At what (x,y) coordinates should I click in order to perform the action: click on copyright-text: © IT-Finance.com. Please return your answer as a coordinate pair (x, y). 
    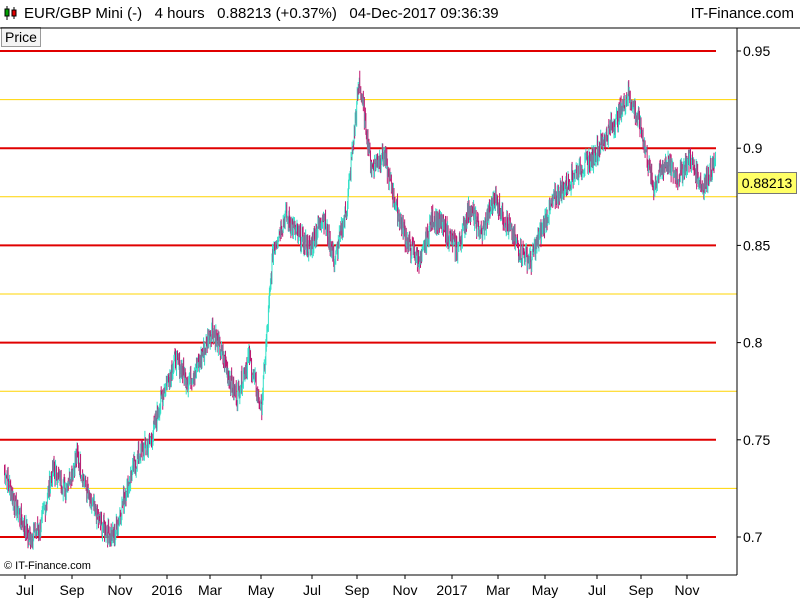
    Looking at the image, I should click on (47, 566).